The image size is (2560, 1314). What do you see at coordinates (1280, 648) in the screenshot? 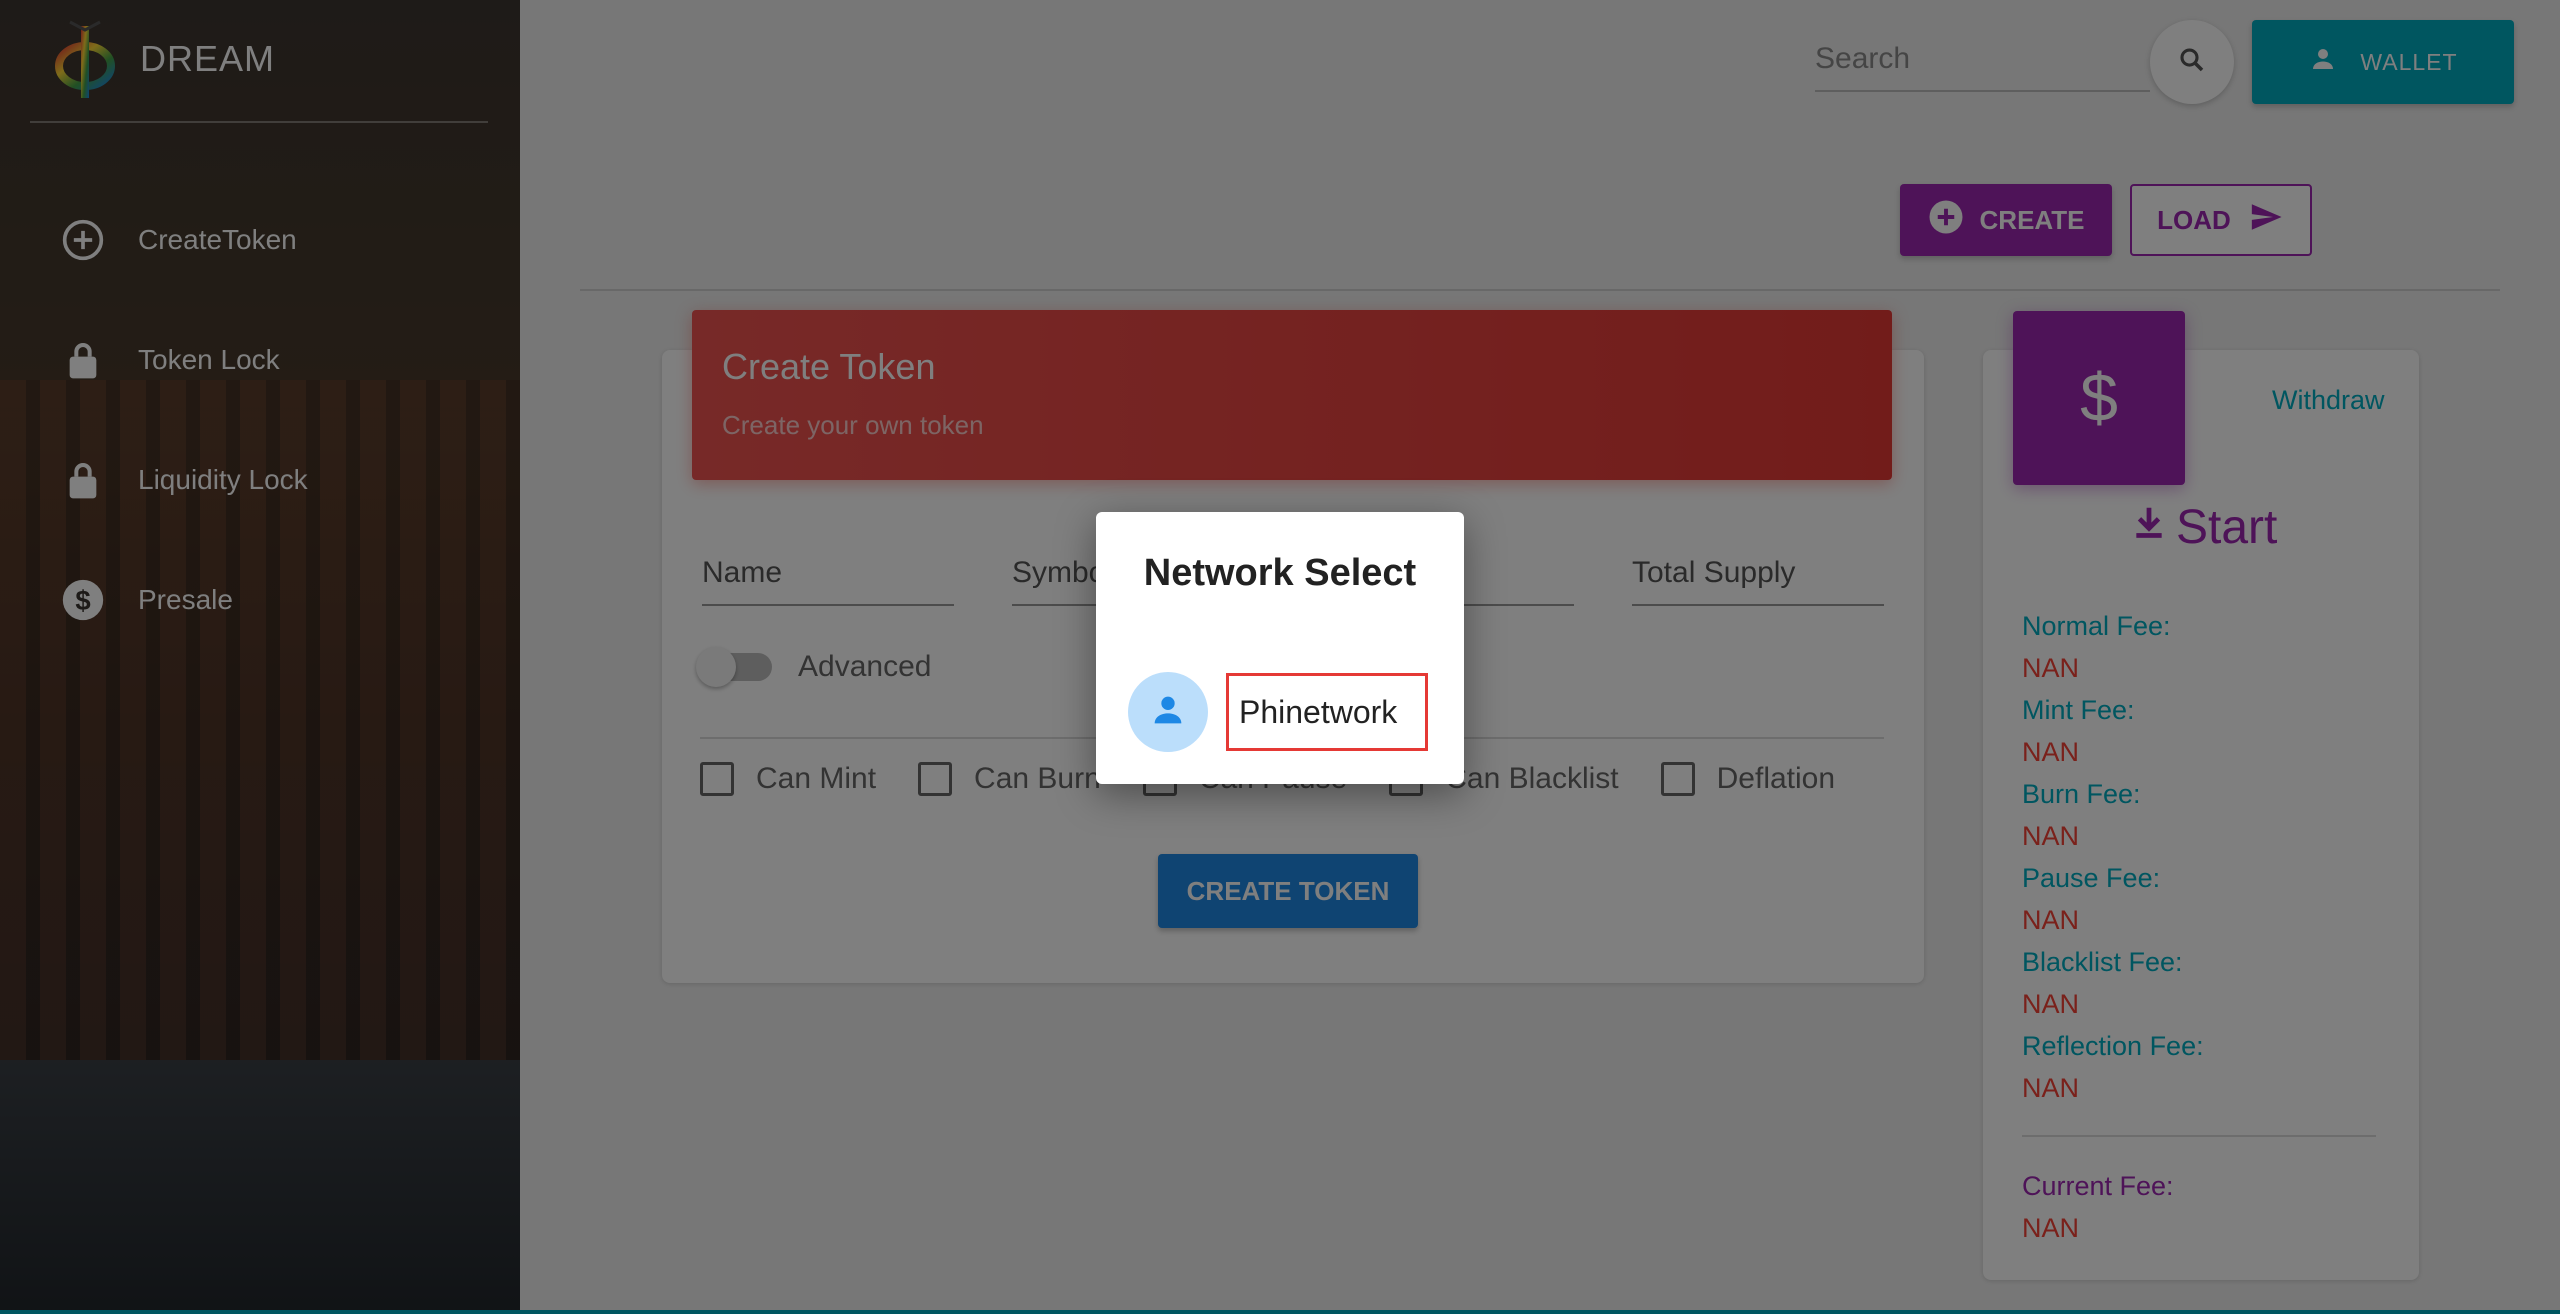
I see `network-select-dialog: Network Select Phinetwork` at bounding box center [1280, 648].